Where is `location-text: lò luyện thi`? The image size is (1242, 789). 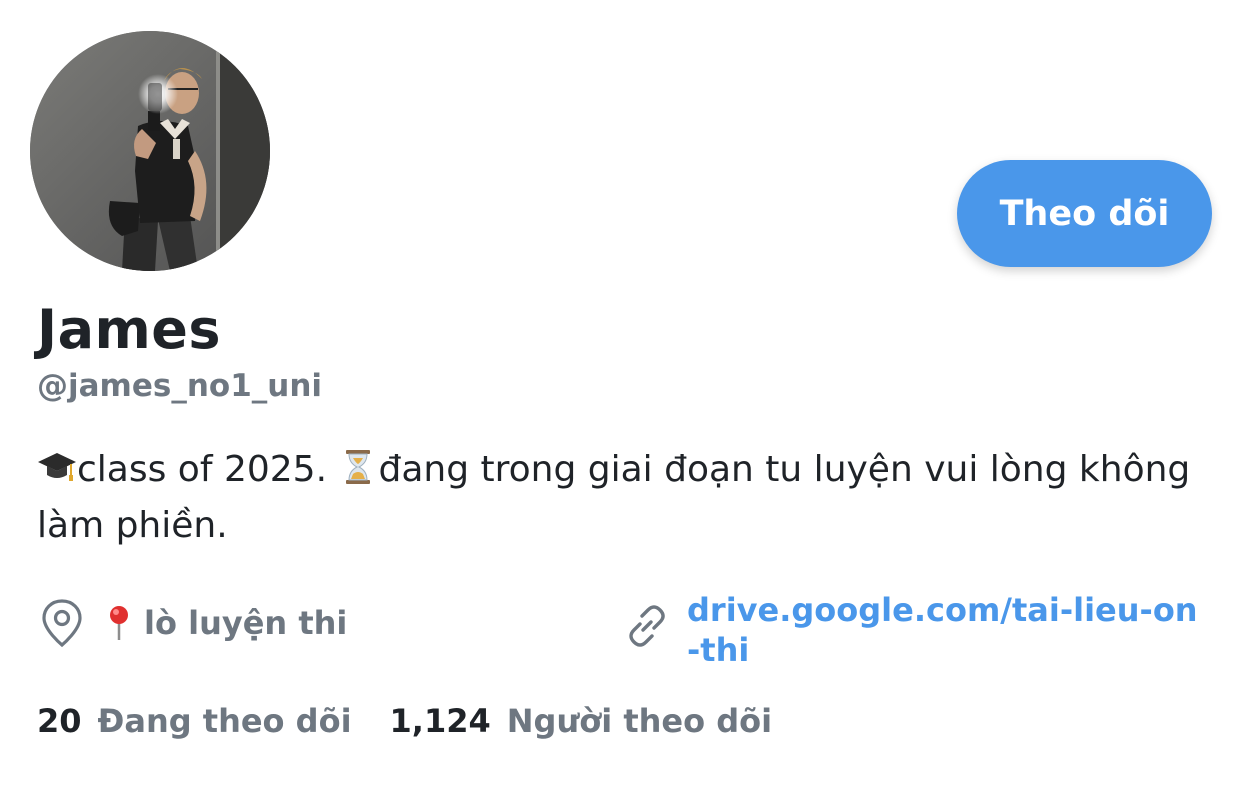
location-text: lò luyện thi is located at coordinates (246, 623).